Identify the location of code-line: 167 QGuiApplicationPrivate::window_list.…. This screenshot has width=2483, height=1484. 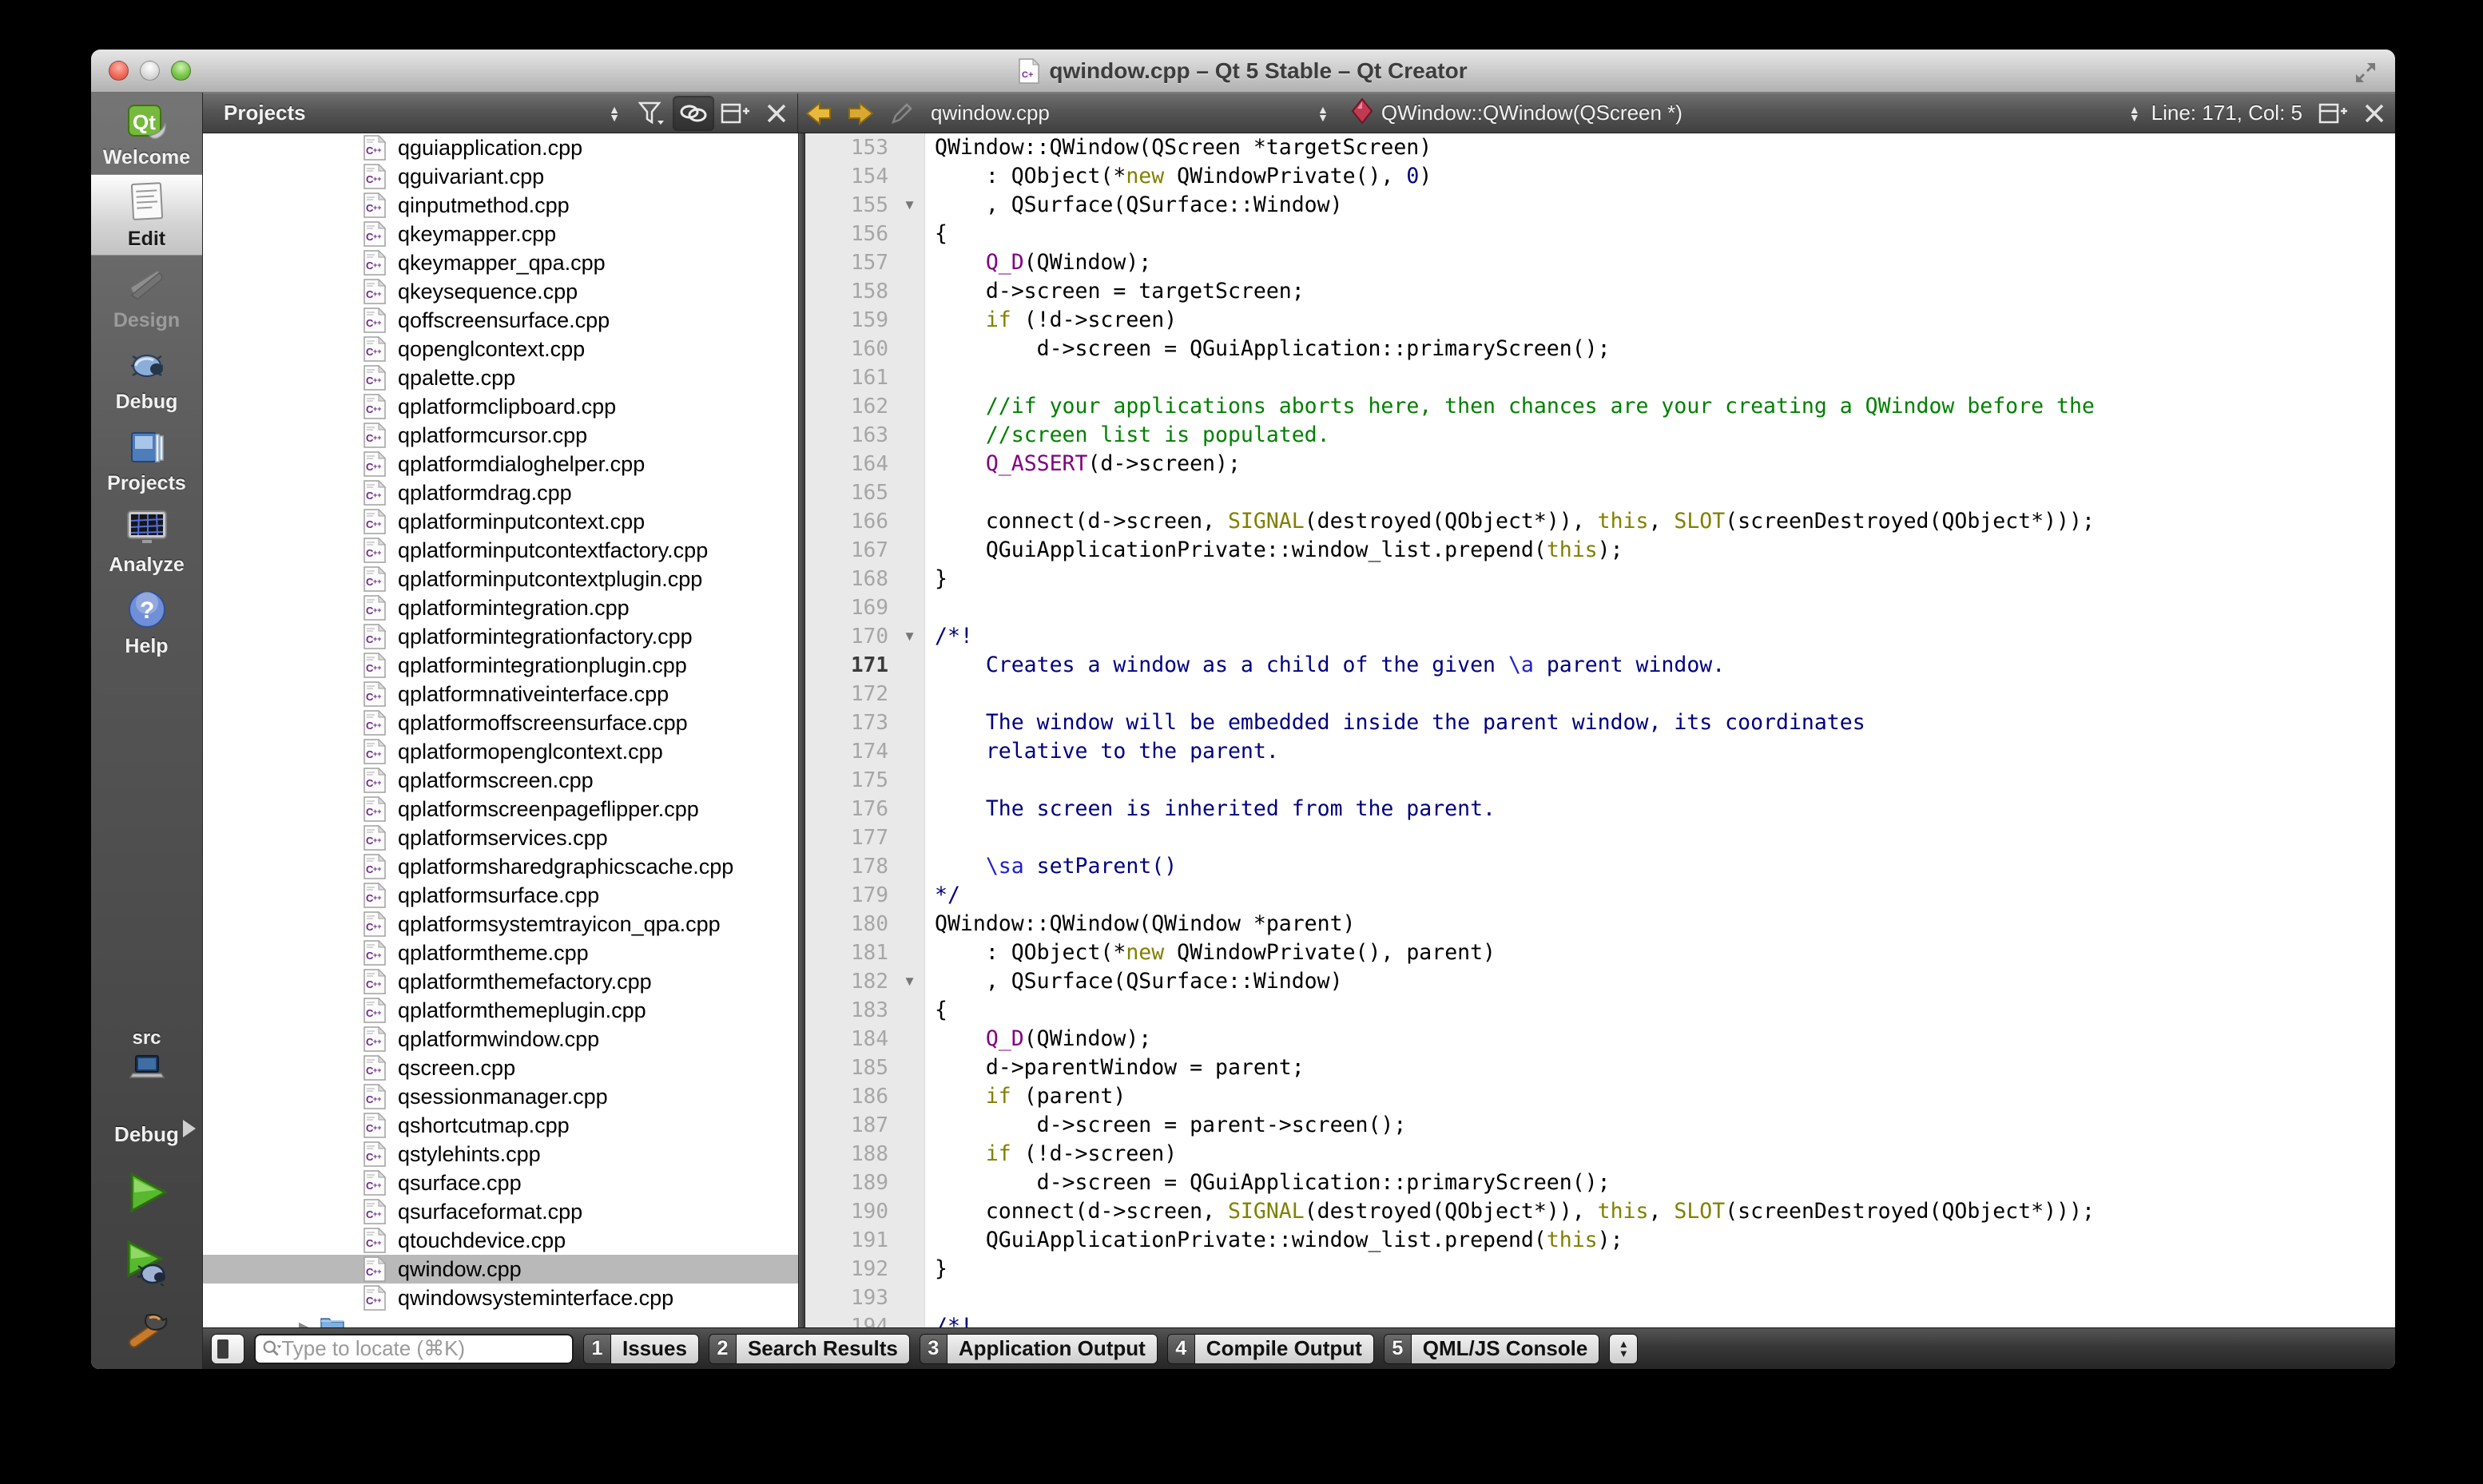
(1600, 550).